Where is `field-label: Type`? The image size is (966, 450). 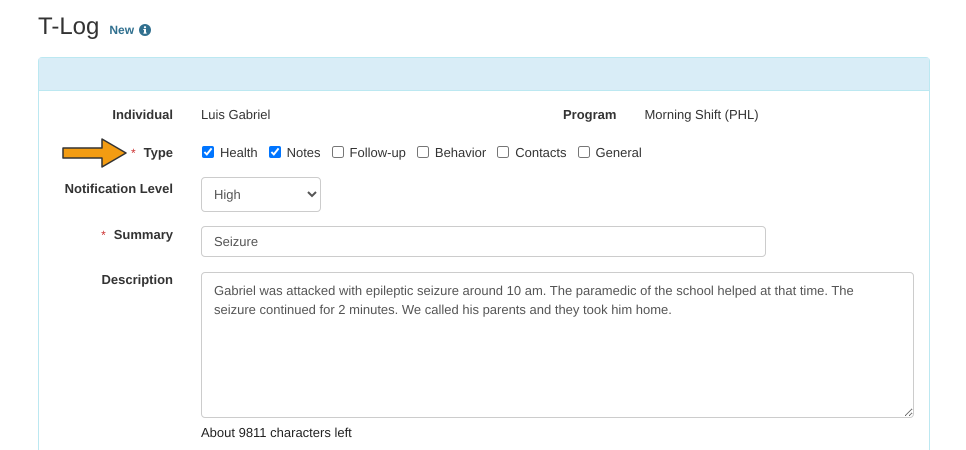
field-label: Type is located at coordinates (158, 152).